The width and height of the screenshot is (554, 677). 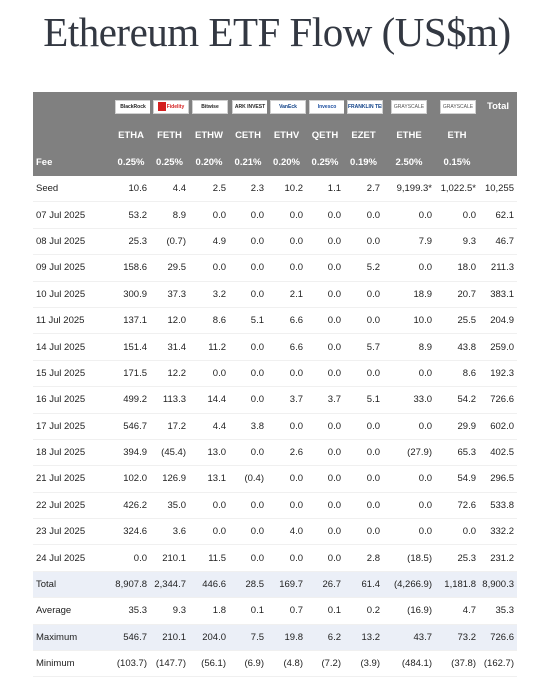 I want to click on flow-value: 10.0, so click(x=409, y=321).